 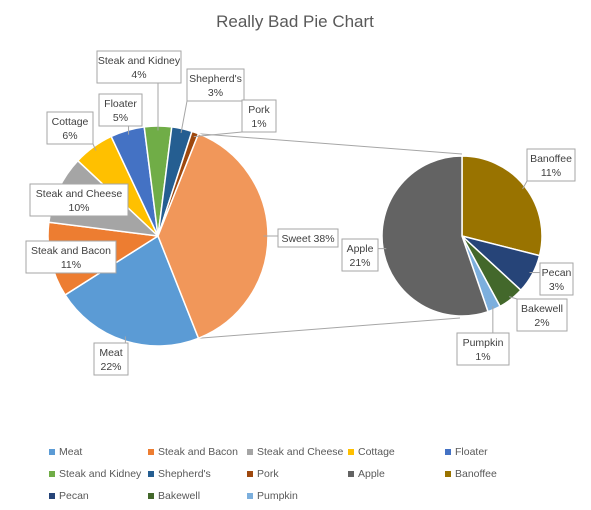 I want to click on data-label-text: 21%, so click(x=359, y=263).